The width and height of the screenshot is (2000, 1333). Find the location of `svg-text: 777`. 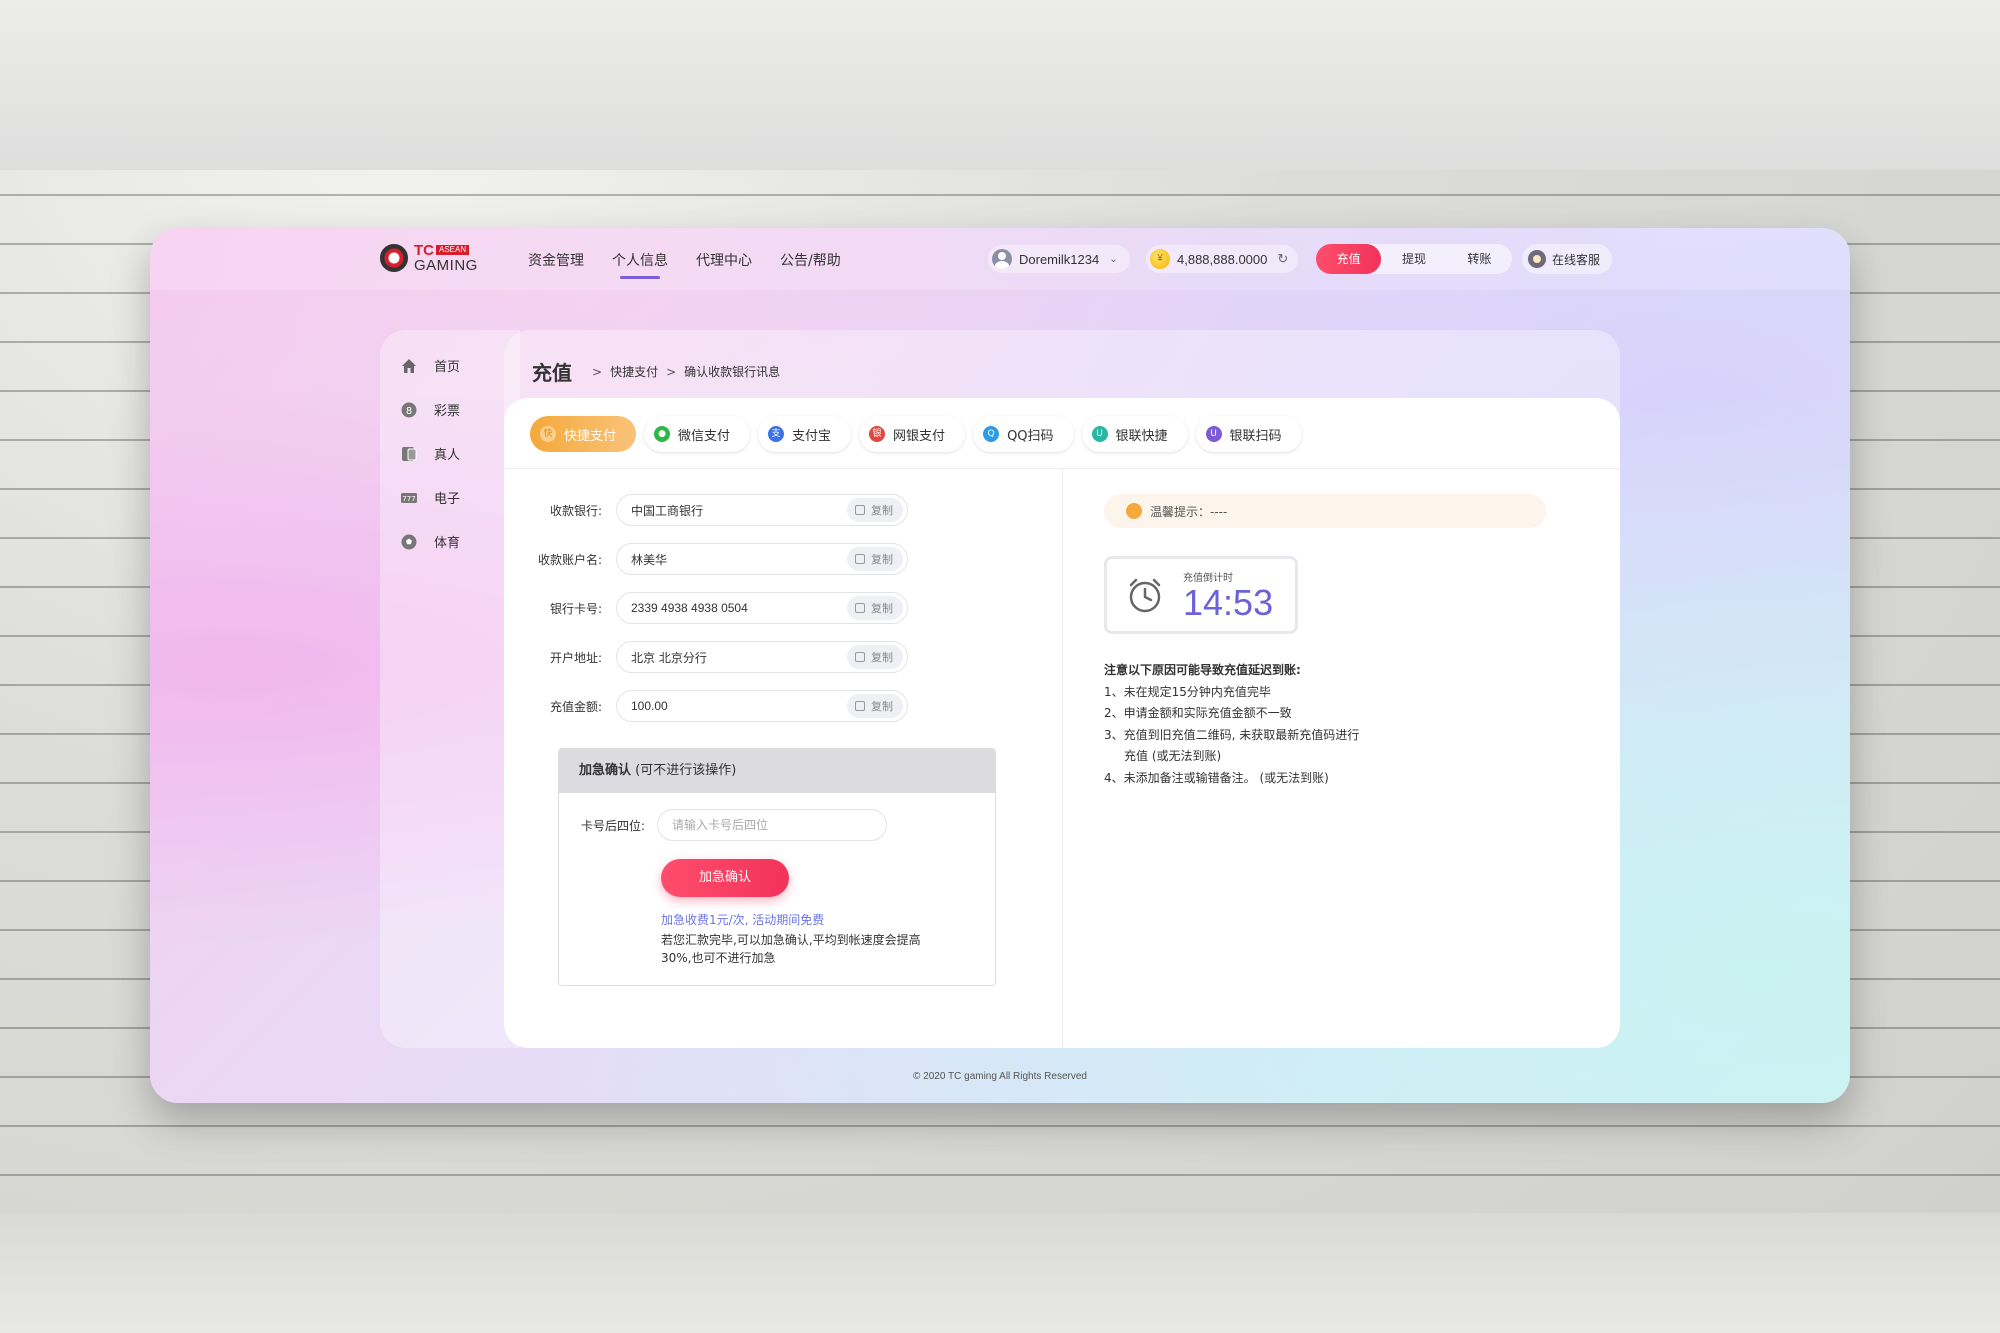

svg-text: 777 is located at coordinates (408, 499).